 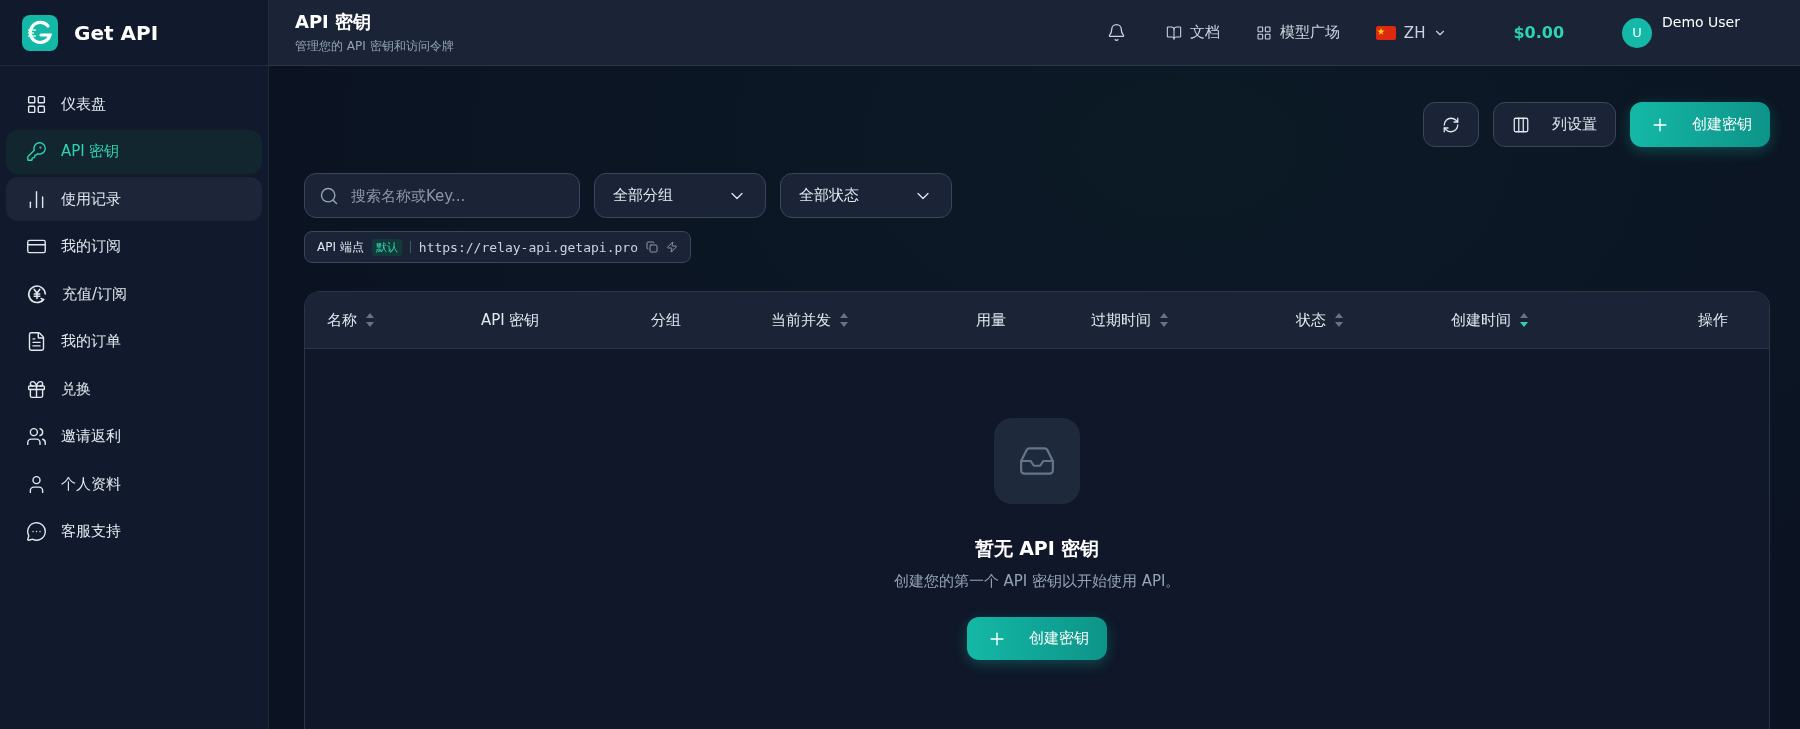 I want to click on page-subtitle: 管理您的 API 密钥和访问令牌, so click(x=375, y=46).